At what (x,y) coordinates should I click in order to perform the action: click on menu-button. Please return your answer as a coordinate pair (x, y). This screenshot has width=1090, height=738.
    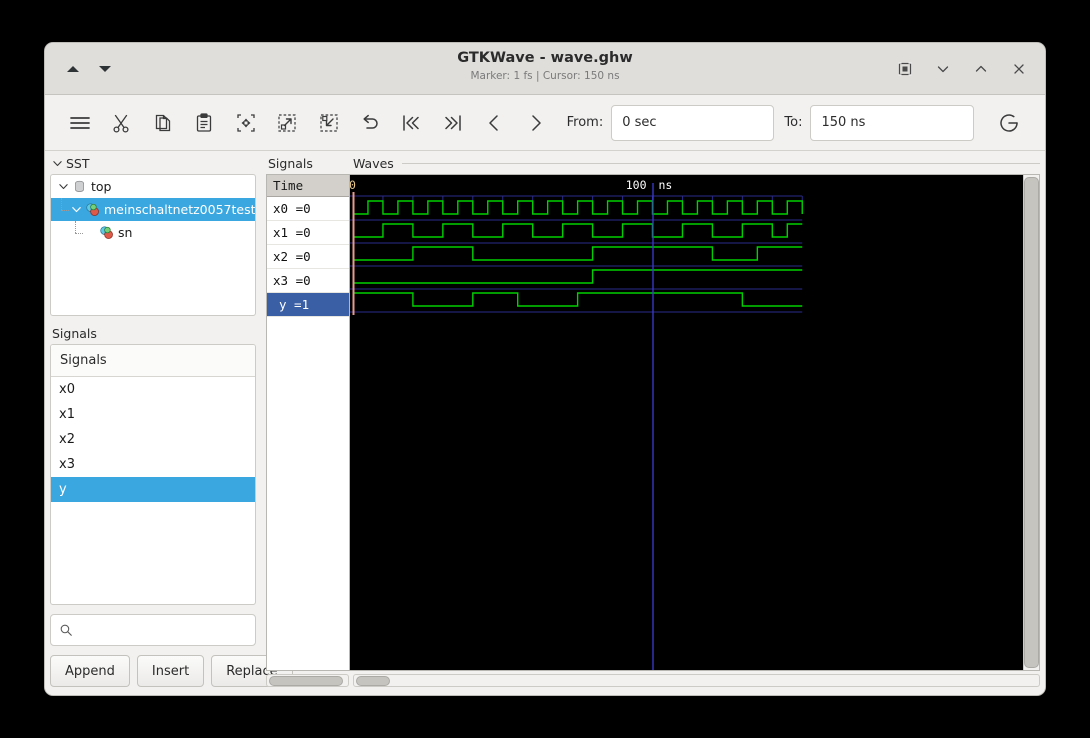
    Looking at the image, I should click on (79, 123).